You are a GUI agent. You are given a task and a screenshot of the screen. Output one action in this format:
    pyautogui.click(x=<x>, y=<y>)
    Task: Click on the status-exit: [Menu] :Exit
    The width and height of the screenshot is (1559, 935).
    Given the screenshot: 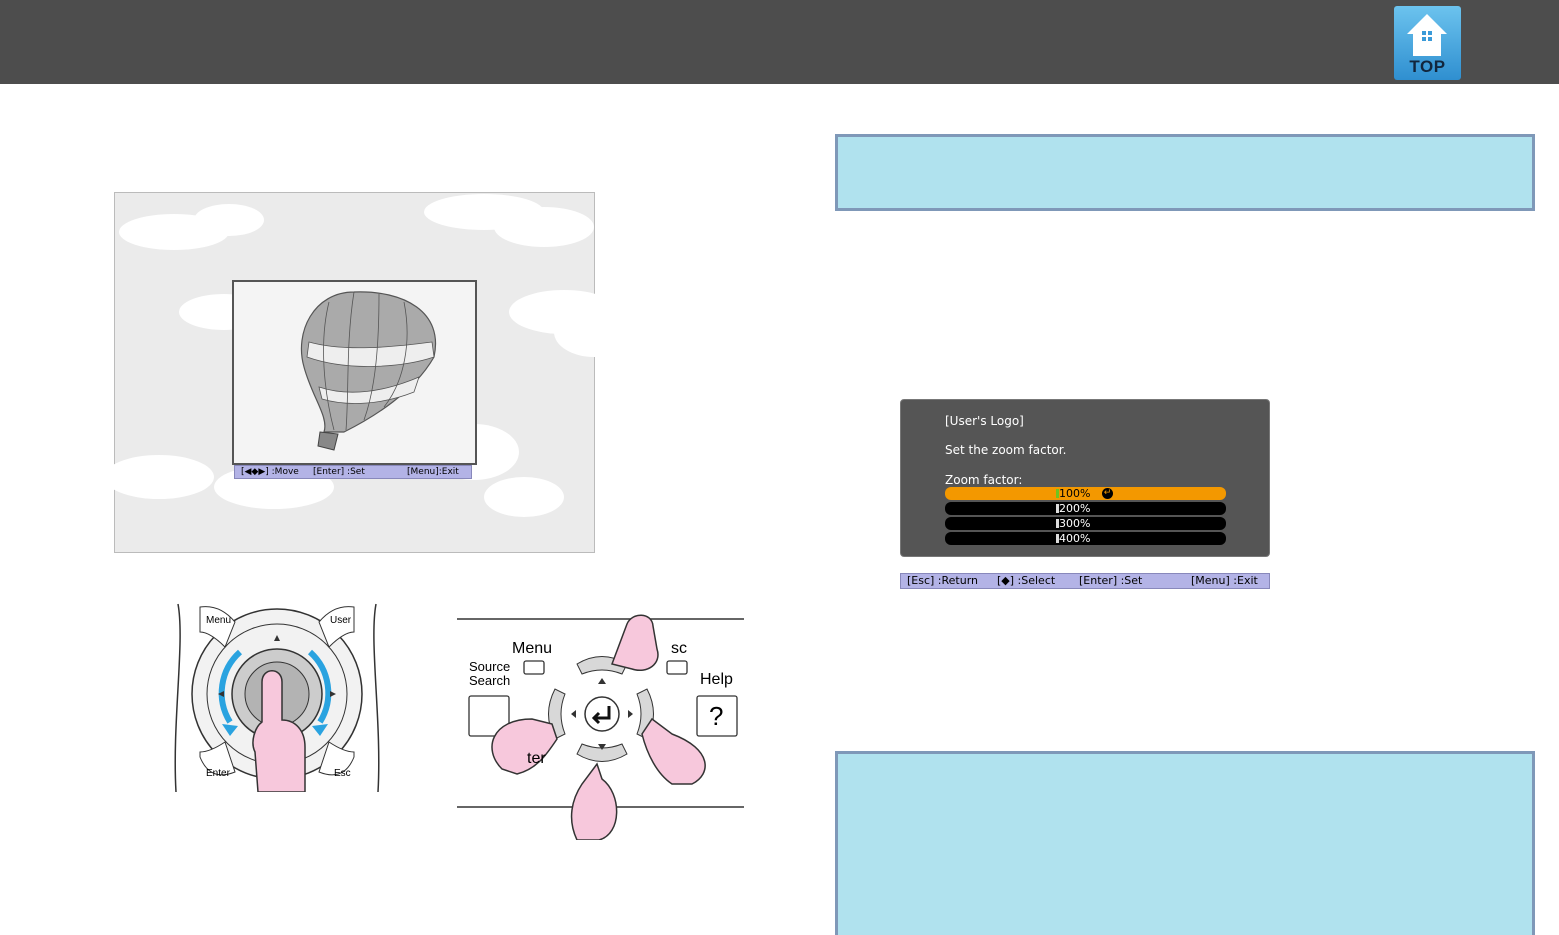 What is the action you would take?
    pyautogui.click(x=1224, y=580)
    